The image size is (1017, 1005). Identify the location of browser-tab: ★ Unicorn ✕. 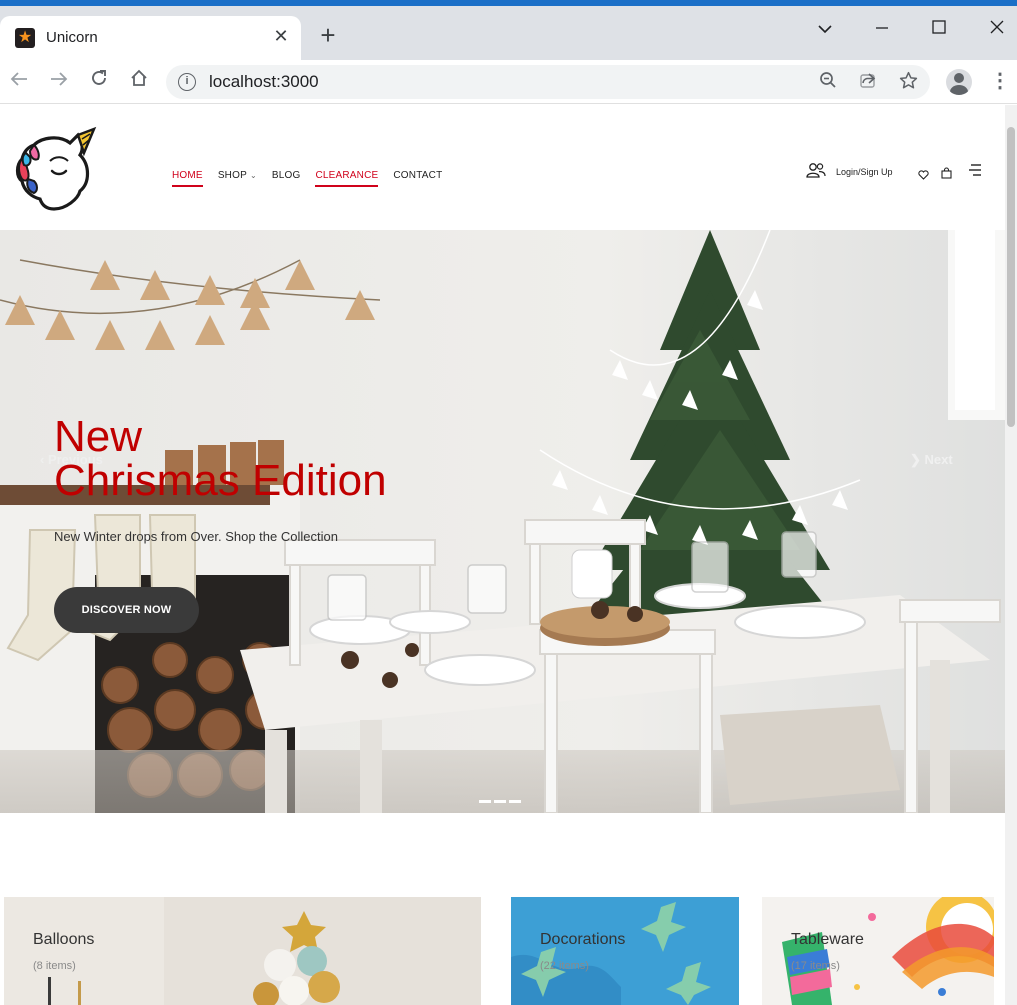
(150, 38).